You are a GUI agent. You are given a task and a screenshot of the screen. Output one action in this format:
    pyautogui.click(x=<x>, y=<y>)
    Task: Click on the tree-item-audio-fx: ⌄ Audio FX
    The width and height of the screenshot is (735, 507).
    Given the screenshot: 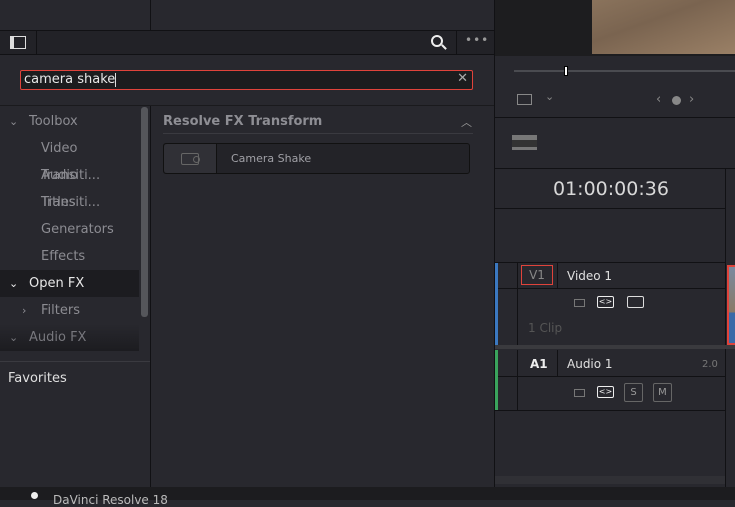 What is the action you would take?
    pyautogui.click(x=69, y=337)
    